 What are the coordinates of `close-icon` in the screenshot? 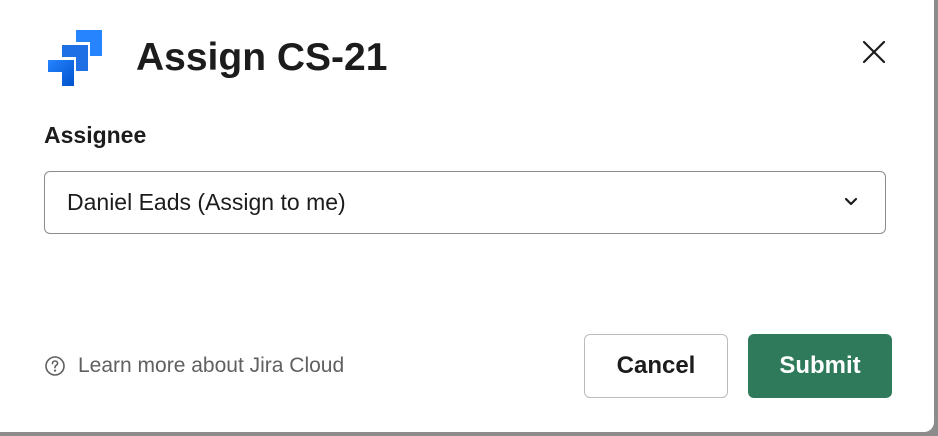 It's located at (874, 52).